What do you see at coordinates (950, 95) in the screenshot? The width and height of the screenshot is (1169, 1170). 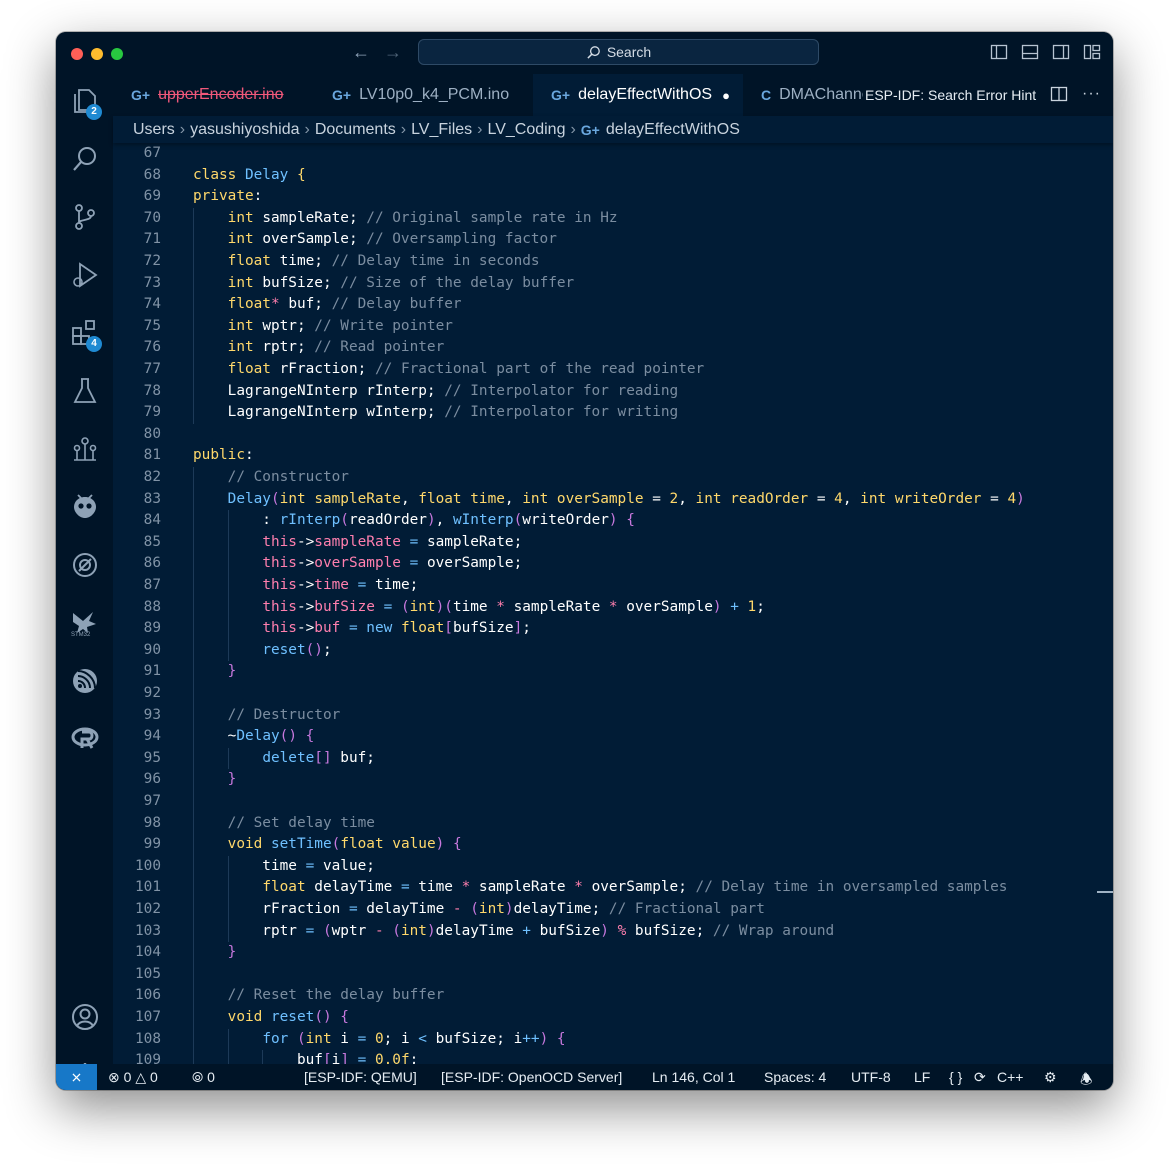 I see `esp-idf-search-error-hint: ESP-IDF: Search Error Hint` at bounding box center [950, 95].